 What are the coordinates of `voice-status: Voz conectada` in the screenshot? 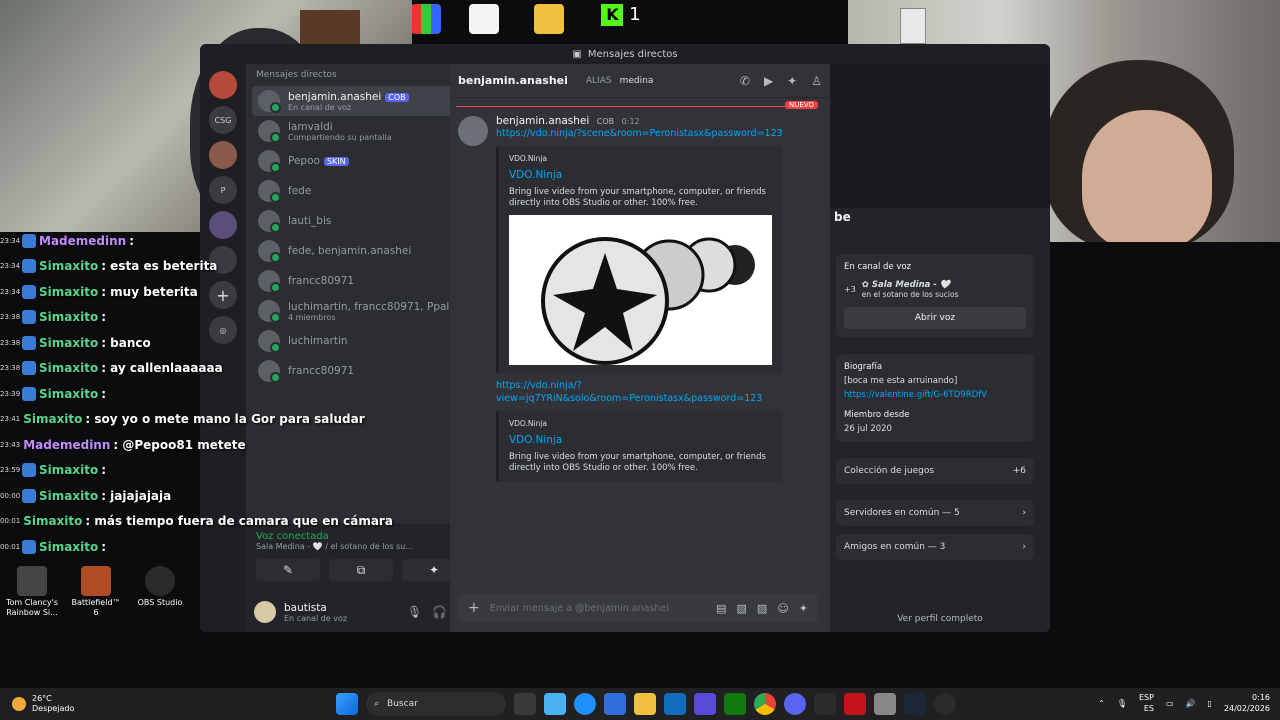 It's located at (292, 536).